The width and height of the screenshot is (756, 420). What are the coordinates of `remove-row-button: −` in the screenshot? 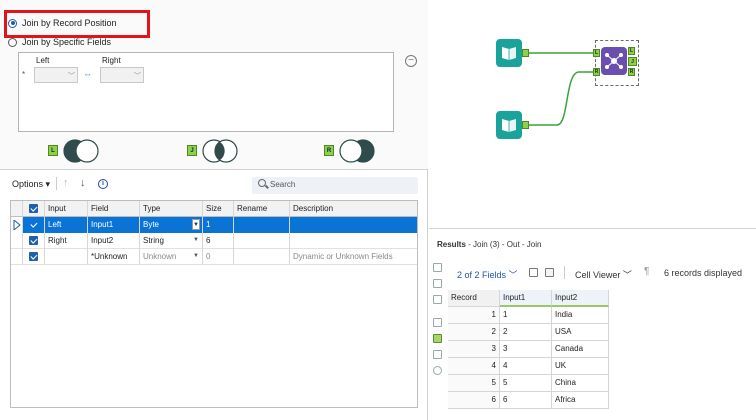 It's located at (411, 61).